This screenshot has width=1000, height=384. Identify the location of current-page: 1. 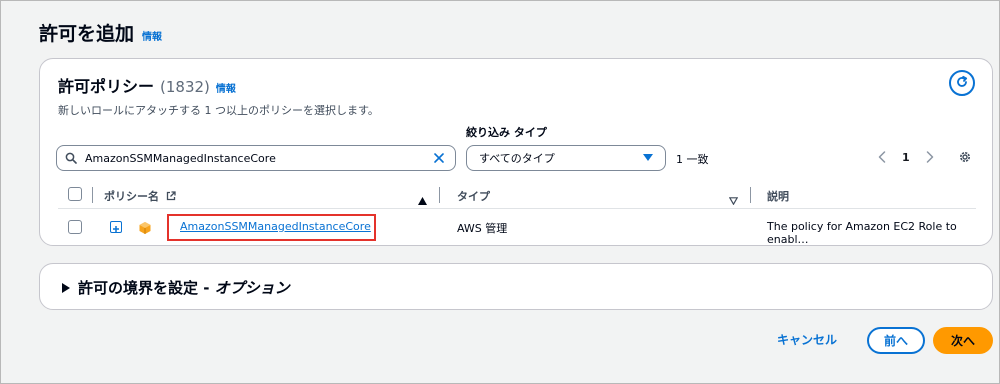
(906, 157).